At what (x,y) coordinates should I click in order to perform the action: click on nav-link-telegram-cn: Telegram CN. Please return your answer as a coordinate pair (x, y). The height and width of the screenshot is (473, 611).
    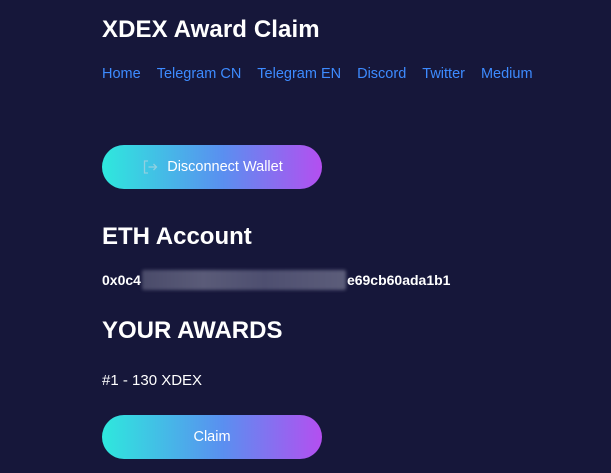
    Looking at the image, I should click on (199, 74).